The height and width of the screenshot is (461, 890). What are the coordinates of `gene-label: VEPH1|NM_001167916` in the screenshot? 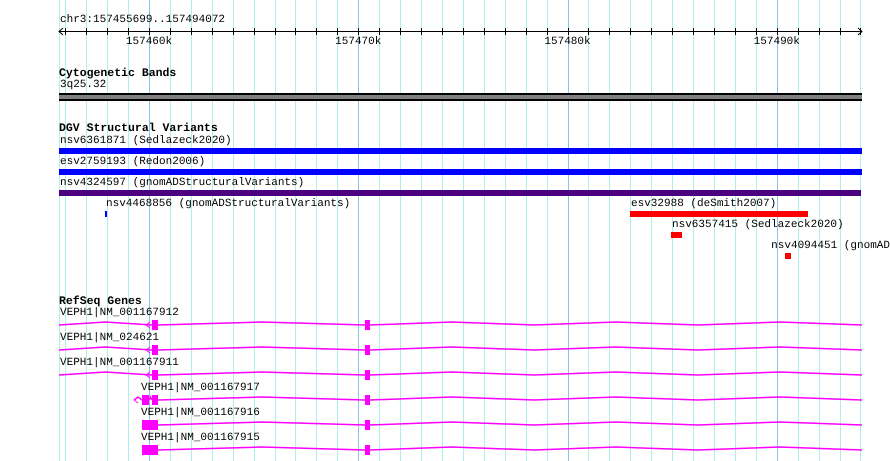 It's located at (200, 413).